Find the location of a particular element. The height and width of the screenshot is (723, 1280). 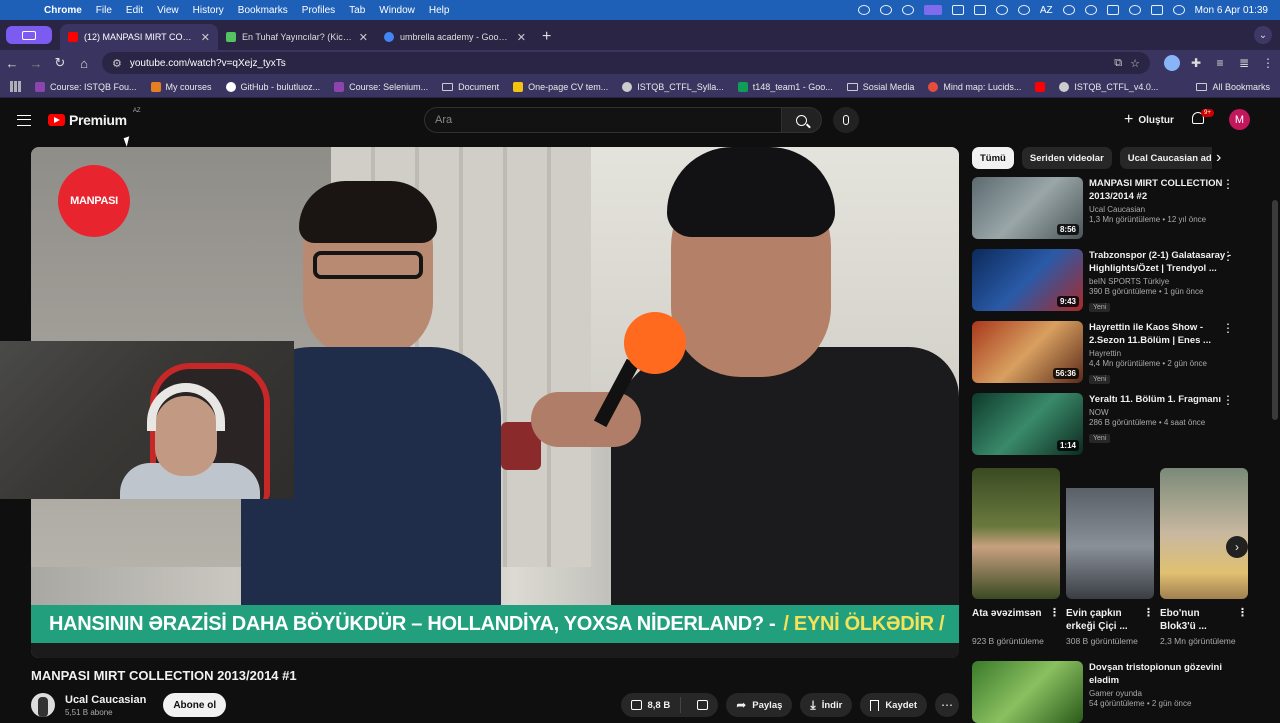

new-tab-plus-icon: + is located at coordinates (546, 37).